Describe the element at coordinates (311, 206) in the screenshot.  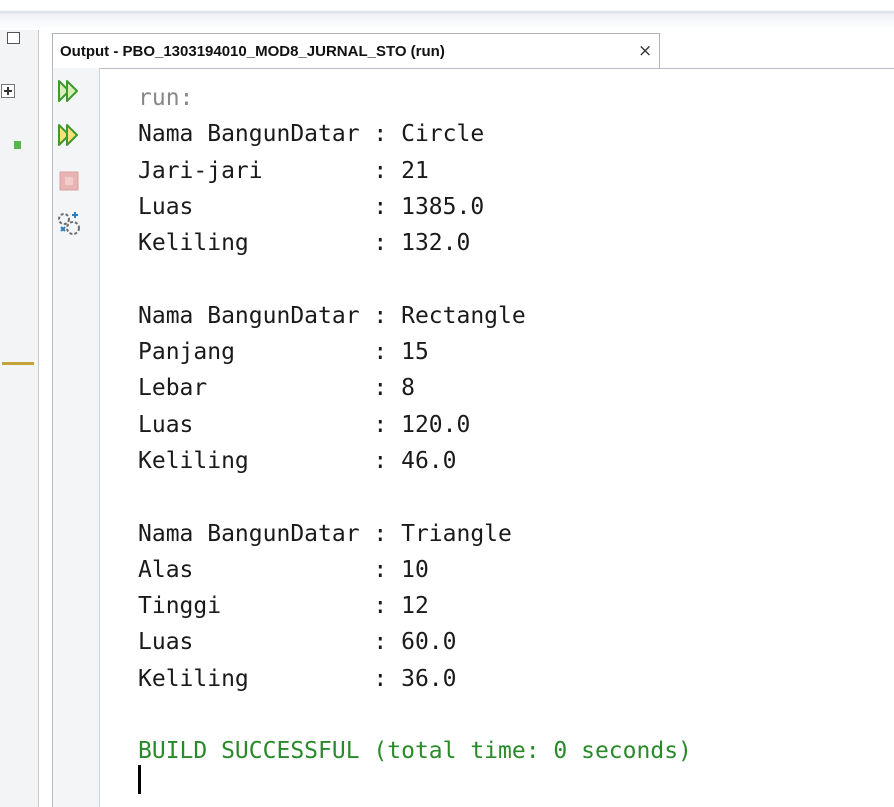
I see `circle-area-line: Luas : 1385.0` at that location.